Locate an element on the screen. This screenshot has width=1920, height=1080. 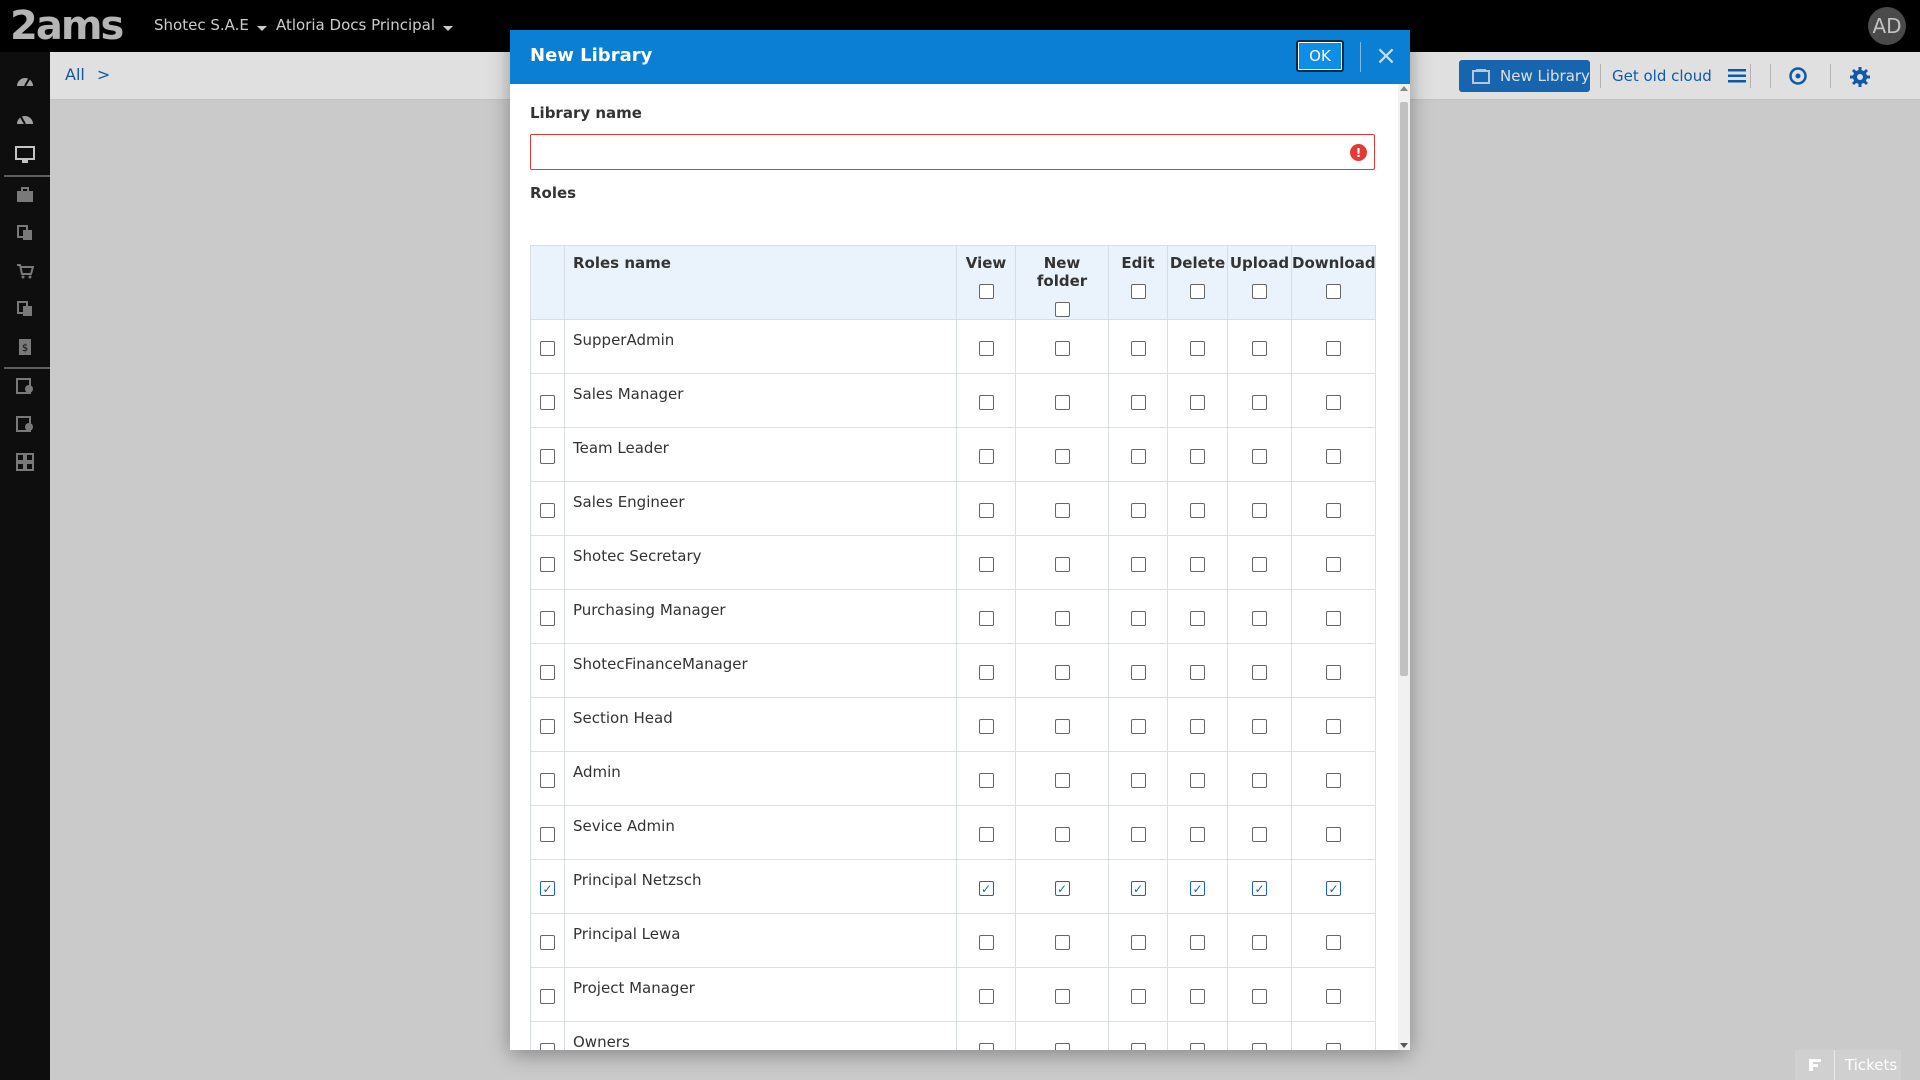
row-select-checkbox: ✓ is located at coordinates (547, 888).